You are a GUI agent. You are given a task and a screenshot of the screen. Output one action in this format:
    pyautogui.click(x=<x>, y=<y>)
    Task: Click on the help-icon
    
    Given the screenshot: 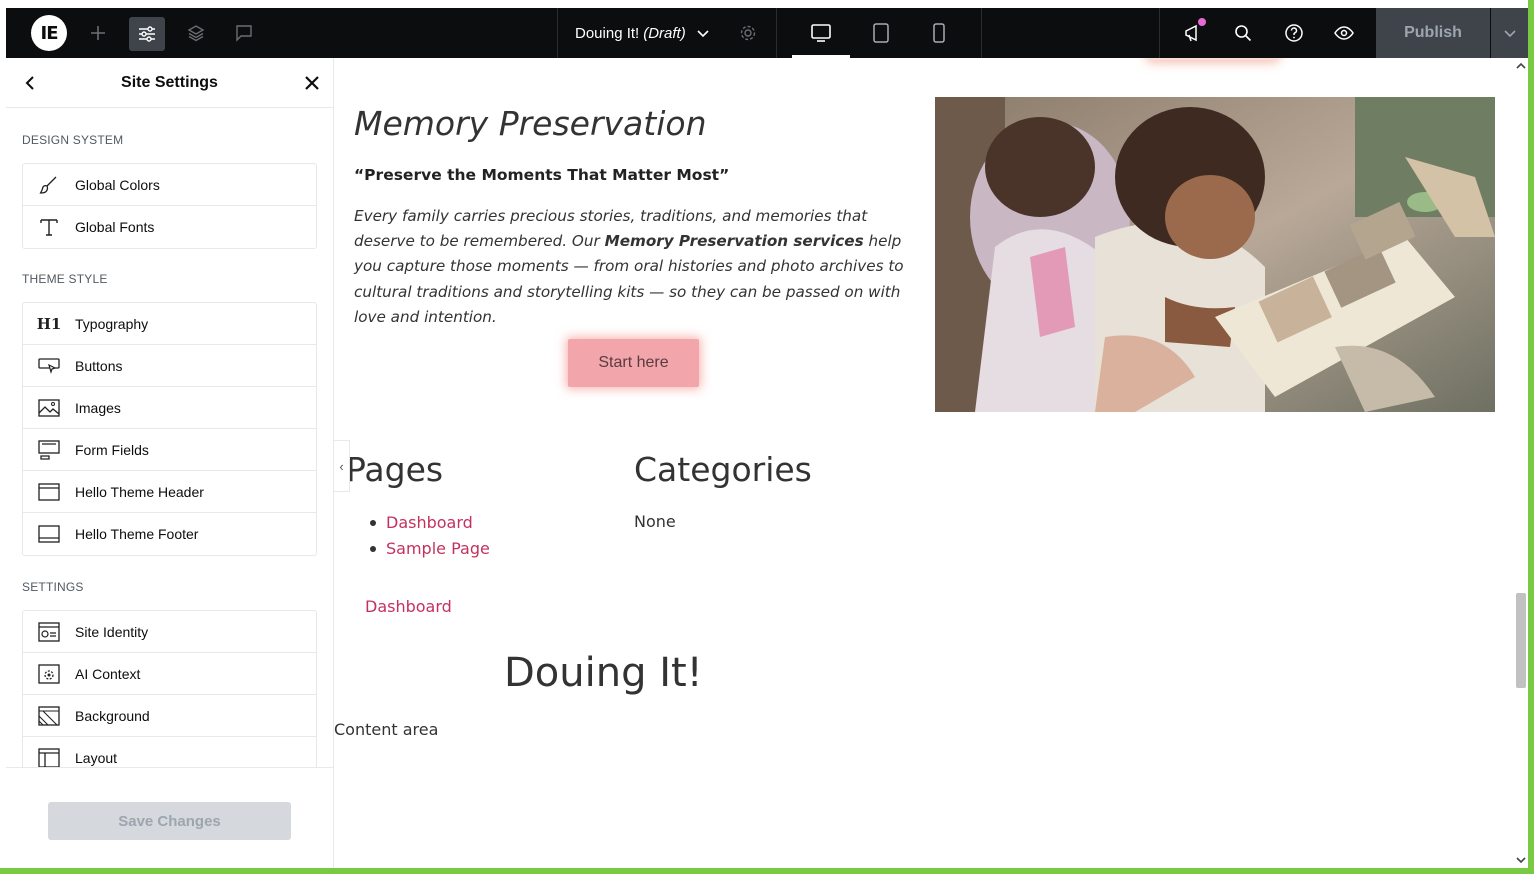 What is the action you would take?
    pyautogui.click(x=1294, y=33)
    